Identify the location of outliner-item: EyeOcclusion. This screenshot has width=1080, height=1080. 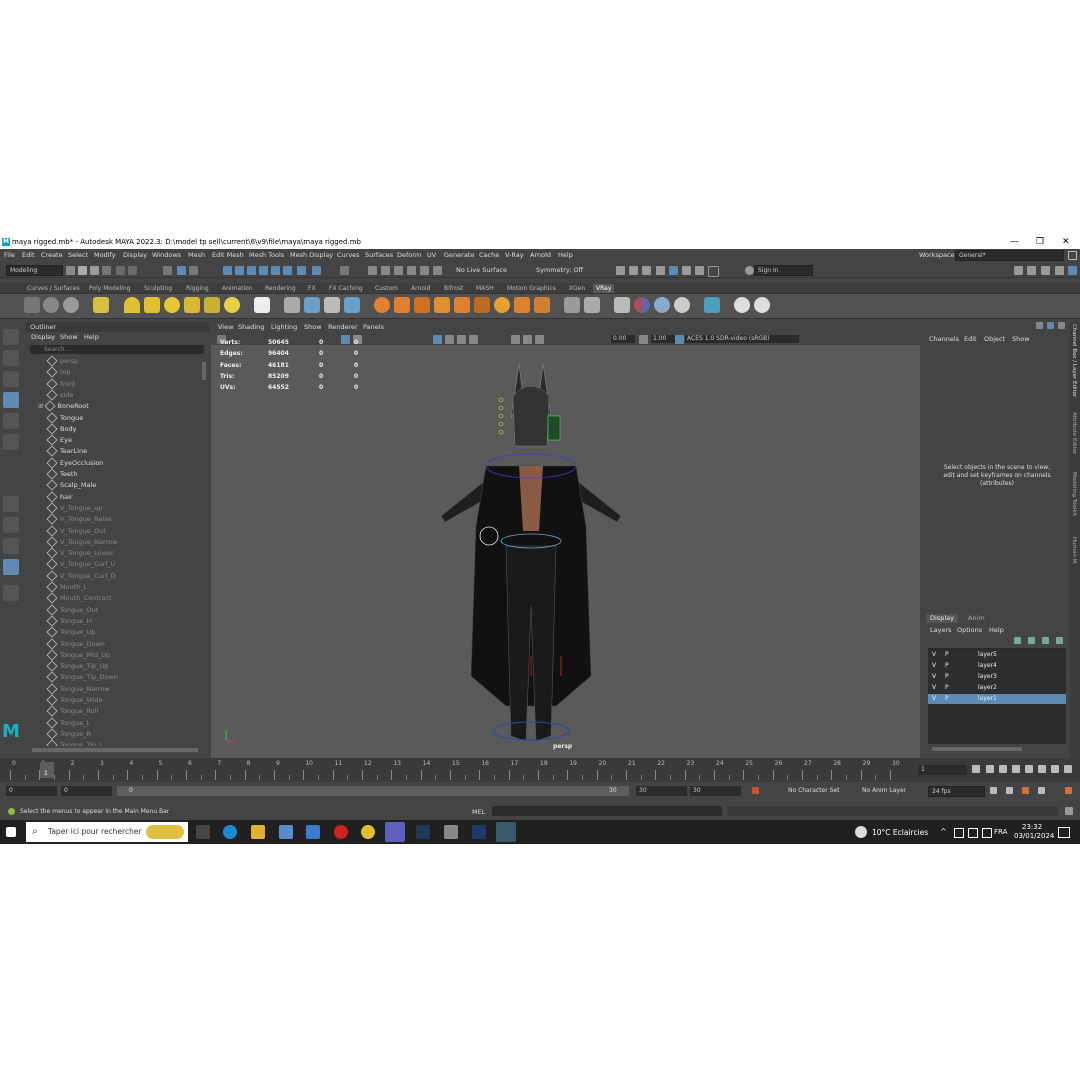
(74, 463).